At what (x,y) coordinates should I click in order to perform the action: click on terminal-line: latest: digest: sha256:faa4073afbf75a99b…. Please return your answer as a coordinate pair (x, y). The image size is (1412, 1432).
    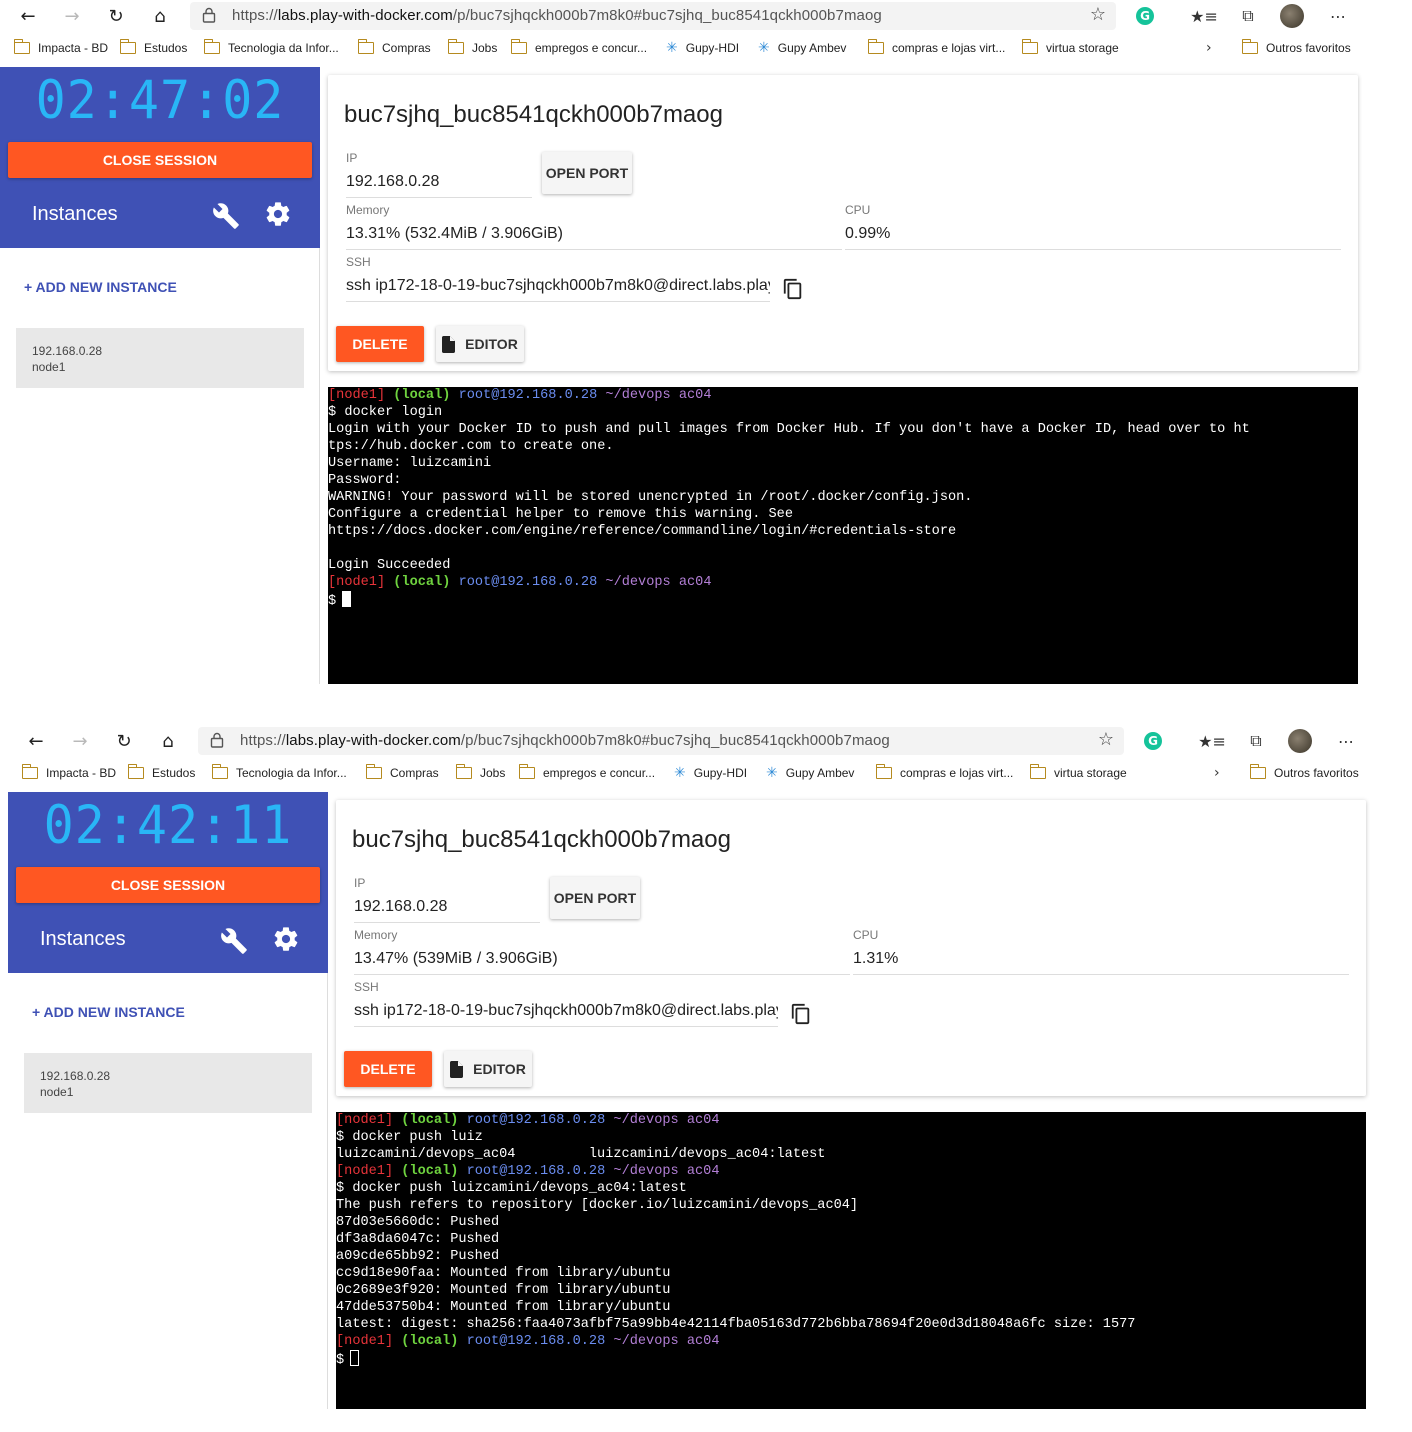
    Looking at the image, I should click on (851, 1324).